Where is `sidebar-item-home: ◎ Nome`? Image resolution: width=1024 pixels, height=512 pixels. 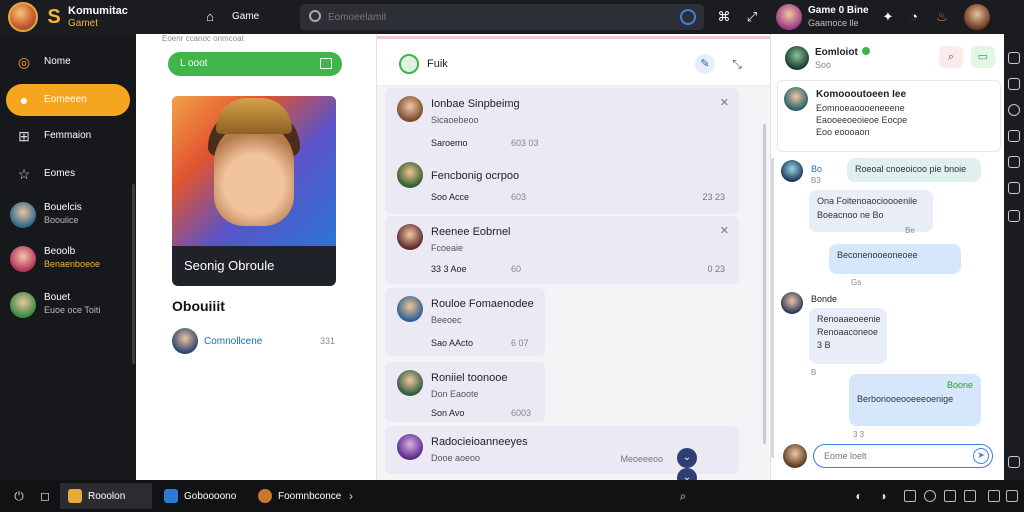 sidebar-item-home: ◎ Nome is located at coordinates (68, 62).